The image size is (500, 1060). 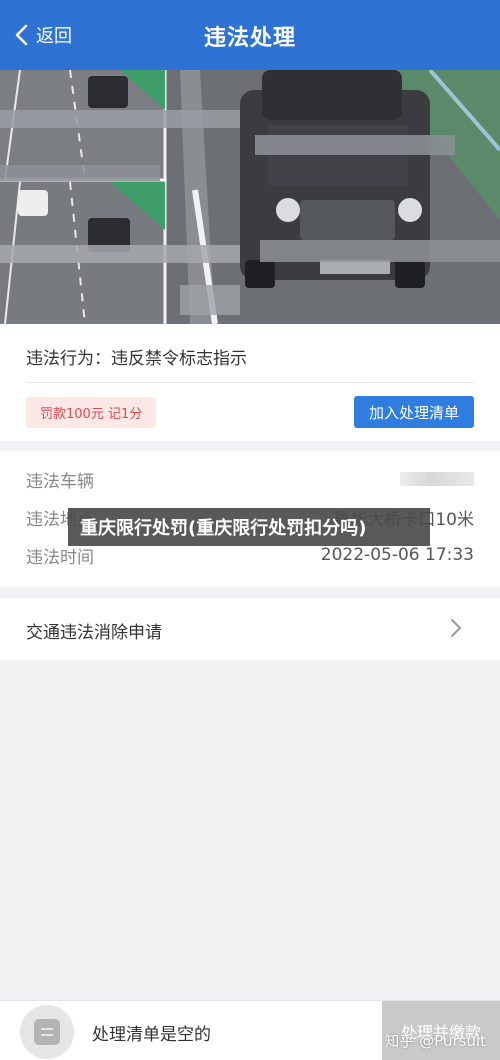 I want to click on vehicle-row: 违法车辆, so click(x=250, y=479).